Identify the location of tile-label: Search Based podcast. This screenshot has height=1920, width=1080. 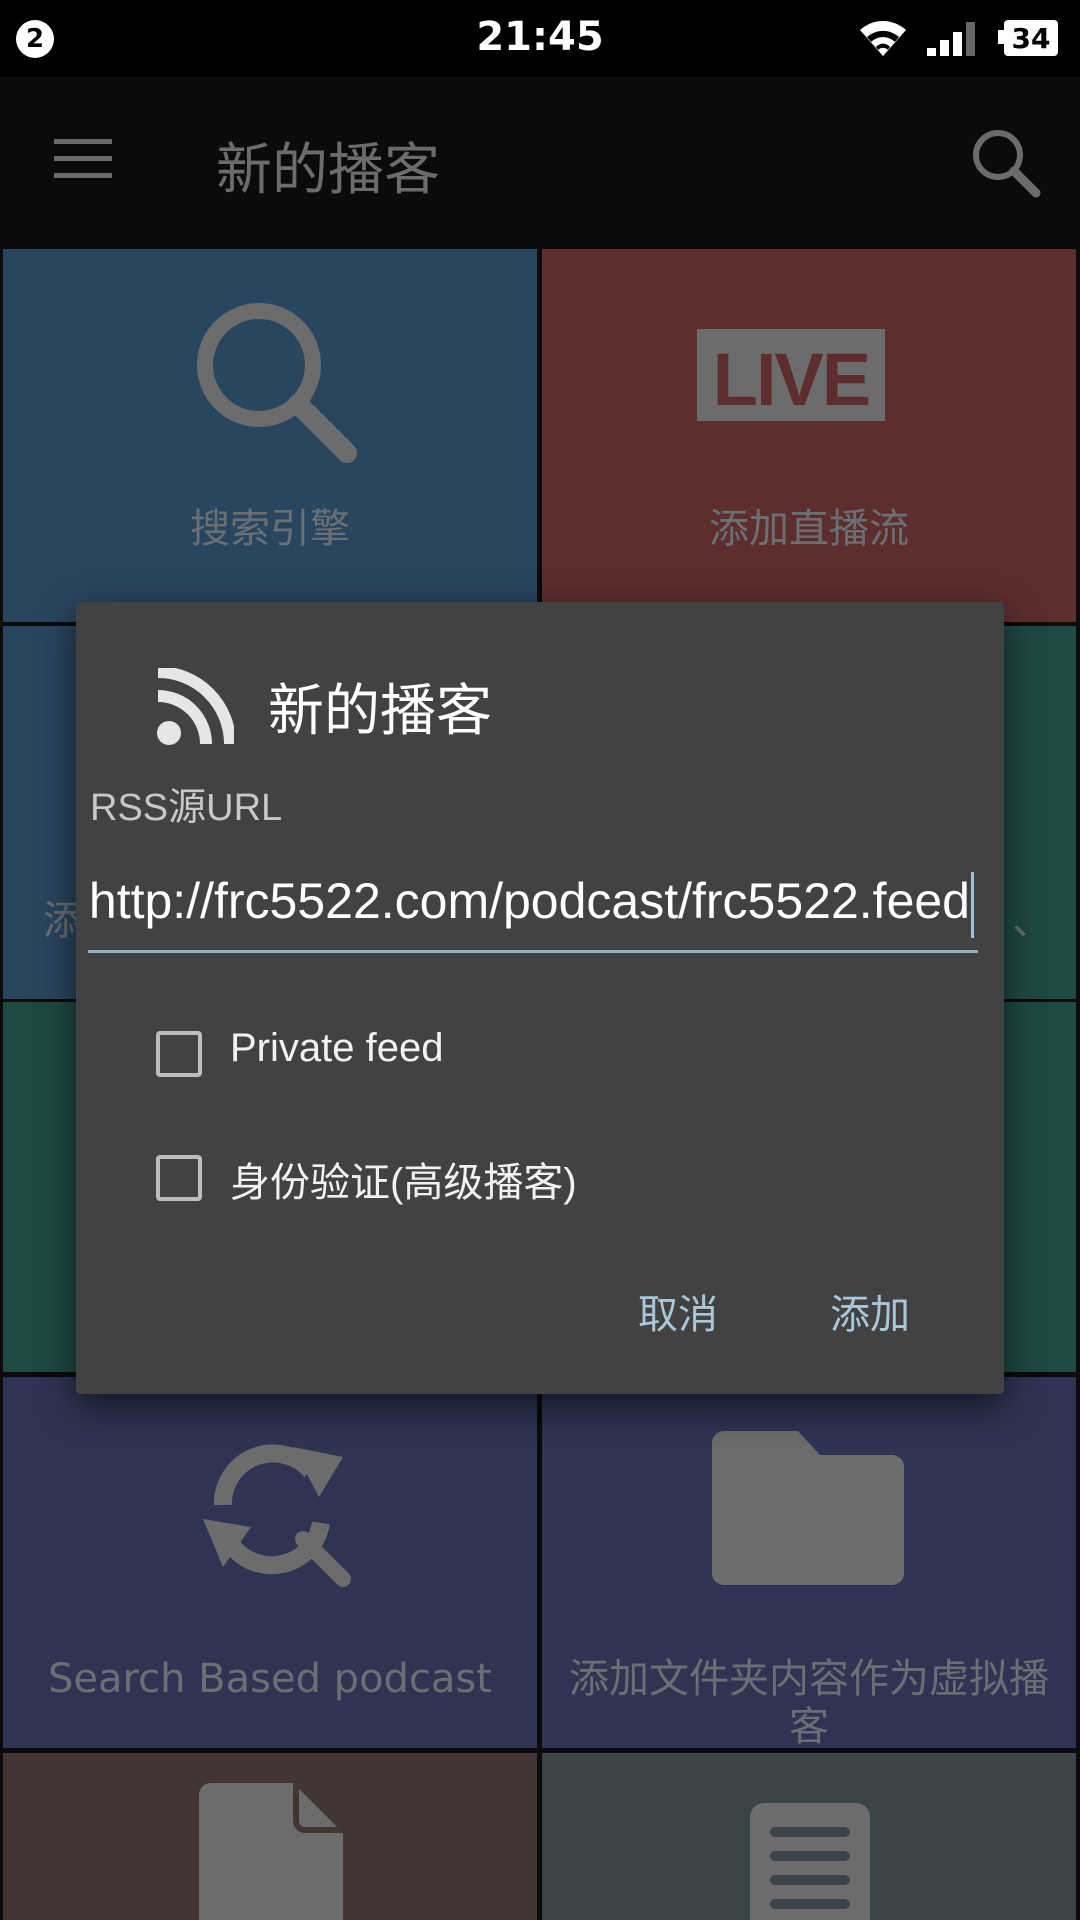
(270, 1679).